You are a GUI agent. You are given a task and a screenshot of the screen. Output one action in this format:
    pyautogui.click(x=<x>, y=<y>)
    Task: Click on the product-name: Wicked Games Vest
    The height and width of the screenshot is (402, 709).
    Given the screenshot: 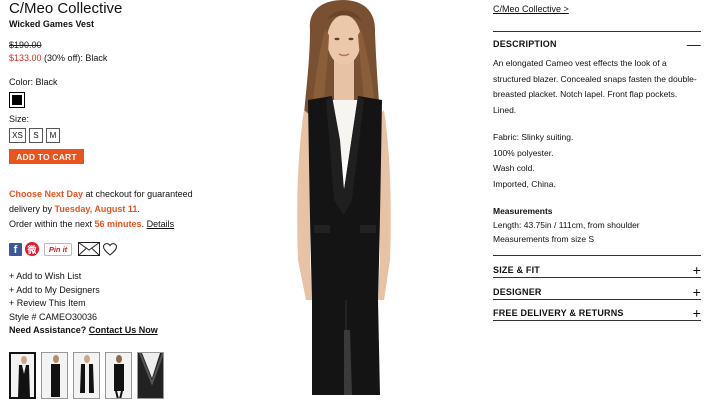 What is the action you would take?
    pyautogui.click(x=51, y=24)
    